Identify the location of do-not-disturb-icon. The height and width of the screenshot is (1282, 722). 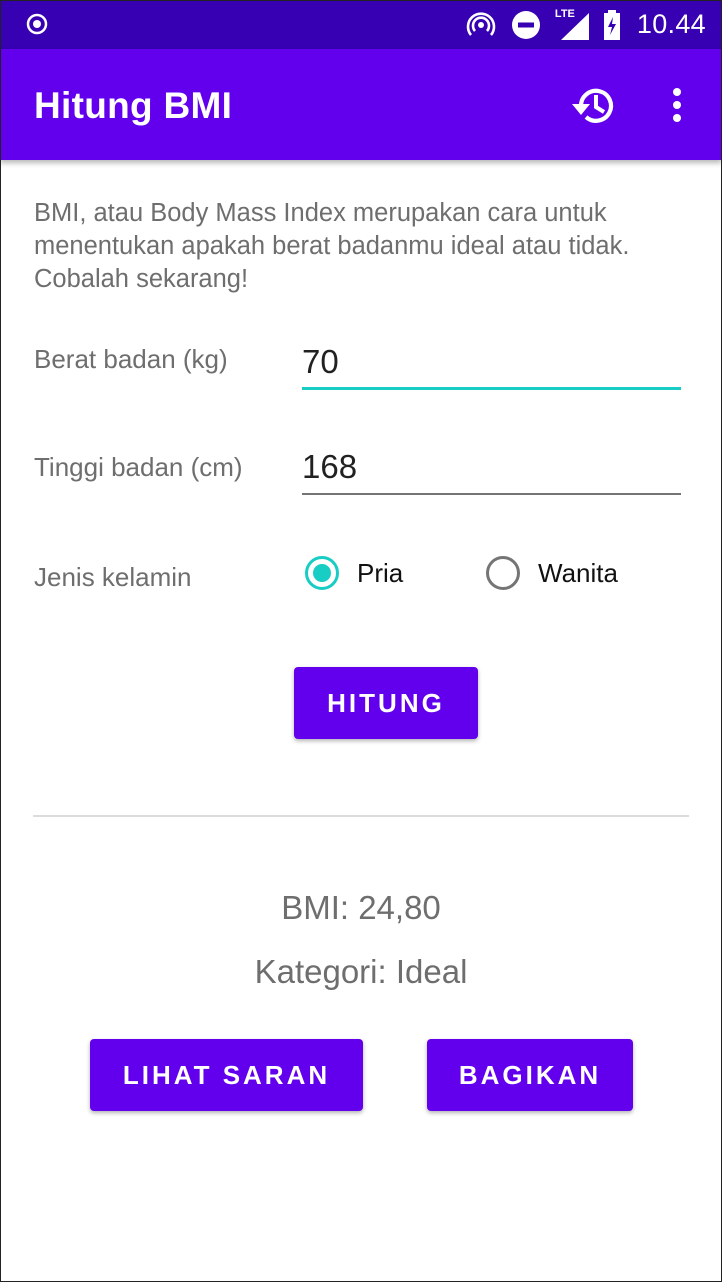
(526, 25).